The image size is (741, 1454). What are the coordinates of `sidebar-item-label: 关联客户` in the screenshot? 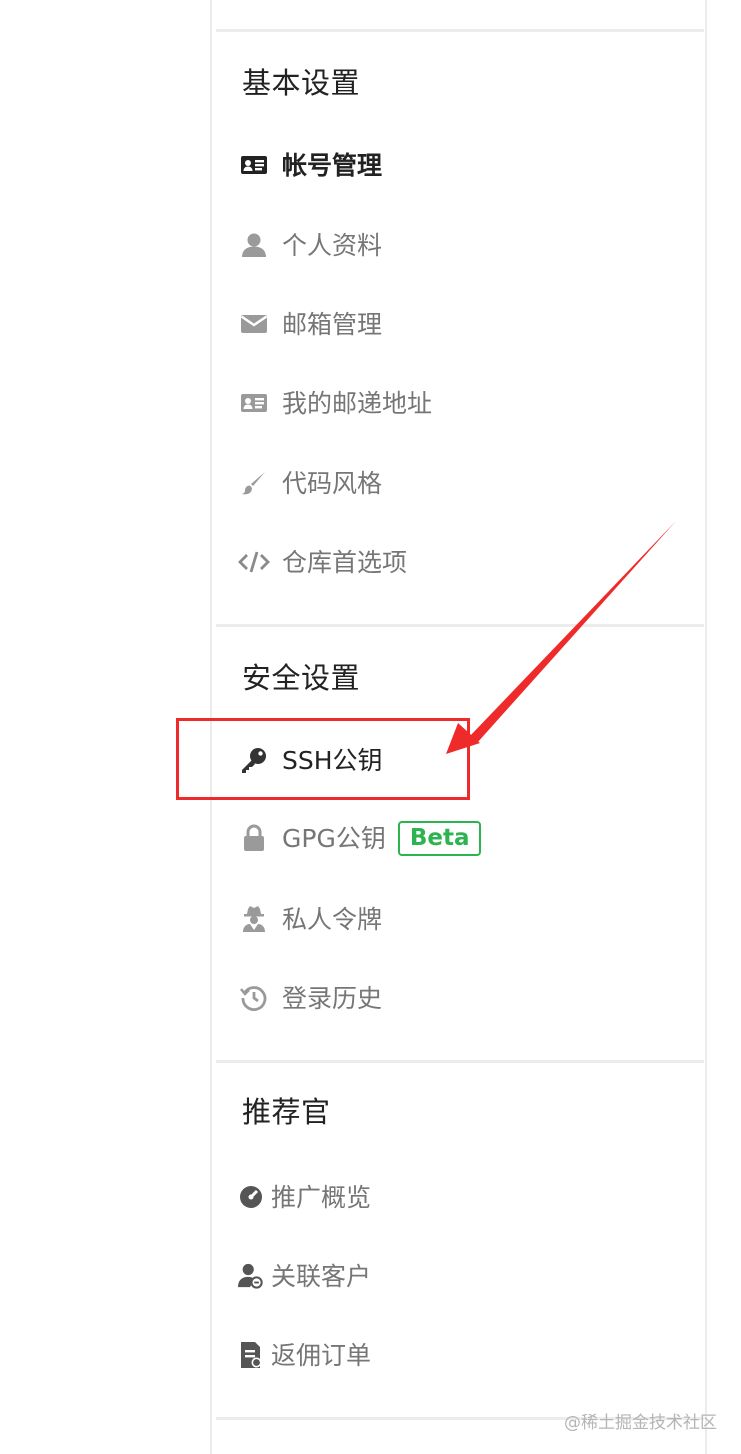 It's located at (321, 1276).